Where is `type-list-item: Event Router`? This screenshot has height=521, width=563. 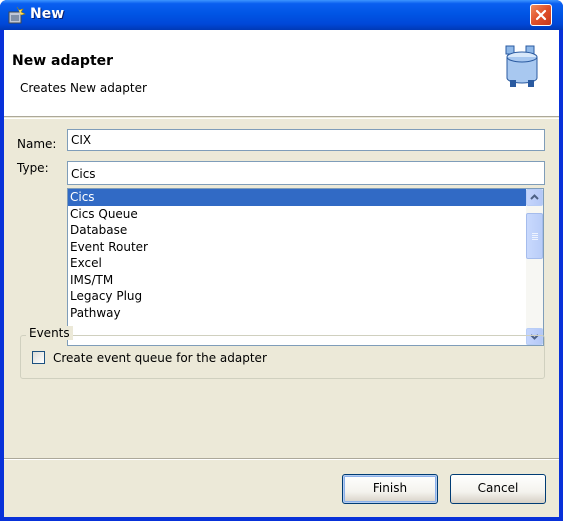 type-list-item: Event Router is located at coordinates (305, 247).